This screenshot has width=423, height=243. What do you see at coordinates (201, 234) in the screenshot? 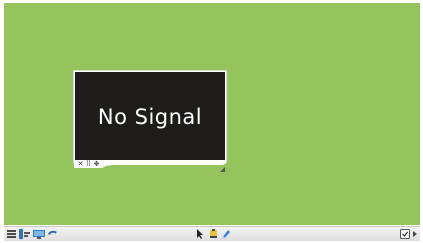
I see `pointer-icon` at bounding box center [201, 234].